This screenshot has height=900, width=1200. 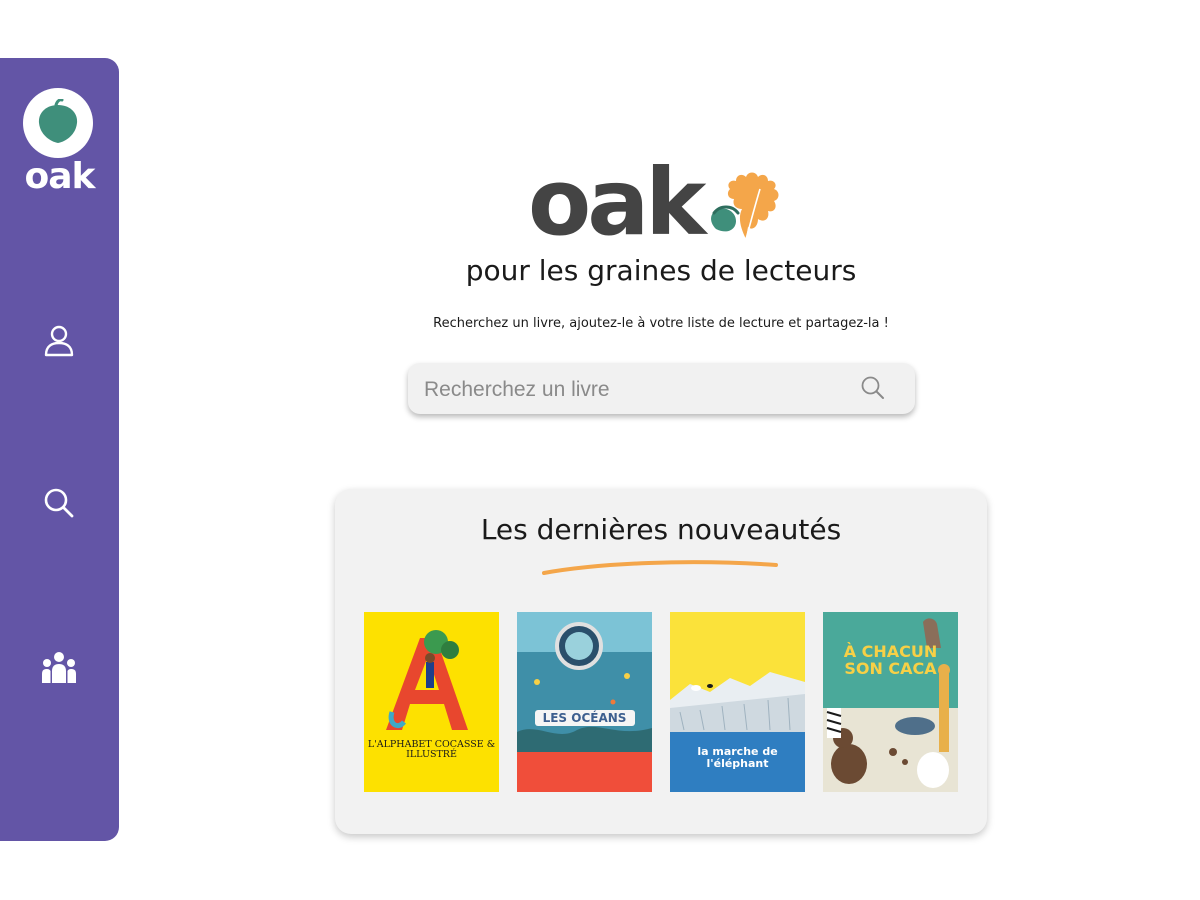 I want to click on user-icon, so click(x=59, y=341).